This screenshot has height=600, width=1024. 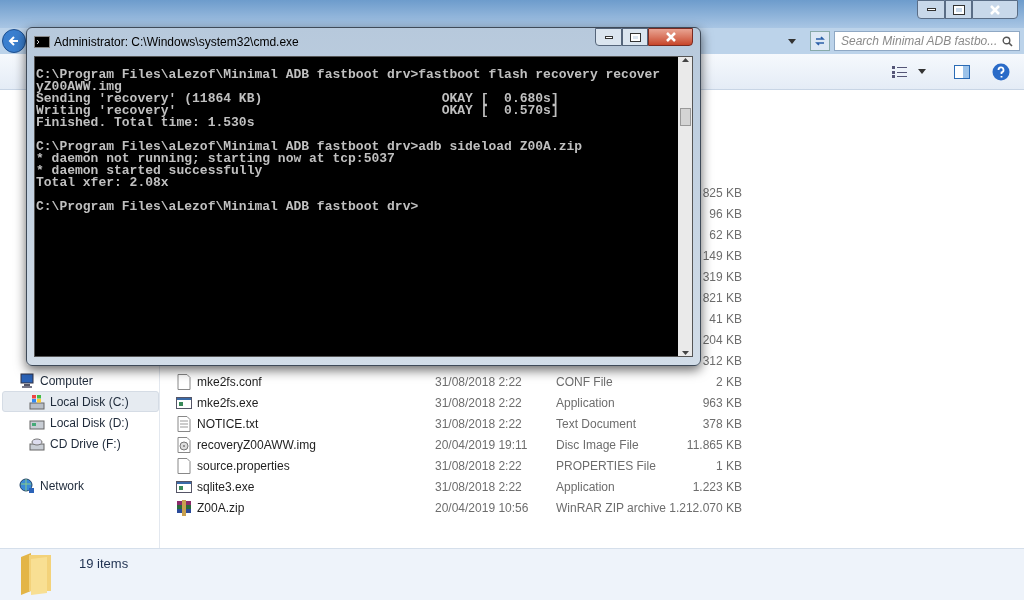 I want to click on scroll-thumb, so click(x=685, y=116).